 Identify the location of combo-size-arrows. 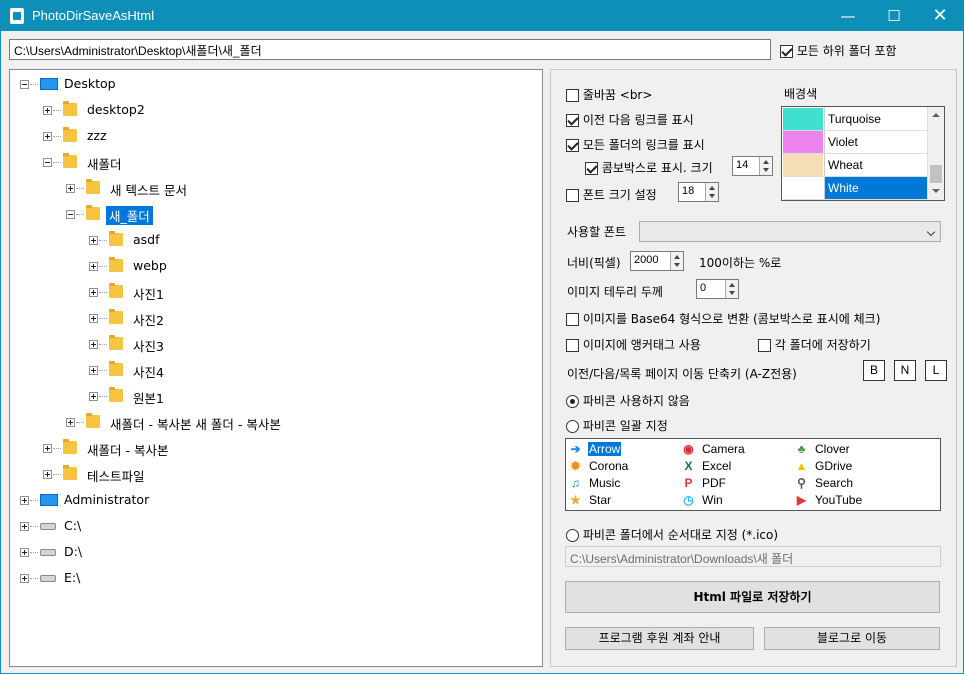
(765, 166).